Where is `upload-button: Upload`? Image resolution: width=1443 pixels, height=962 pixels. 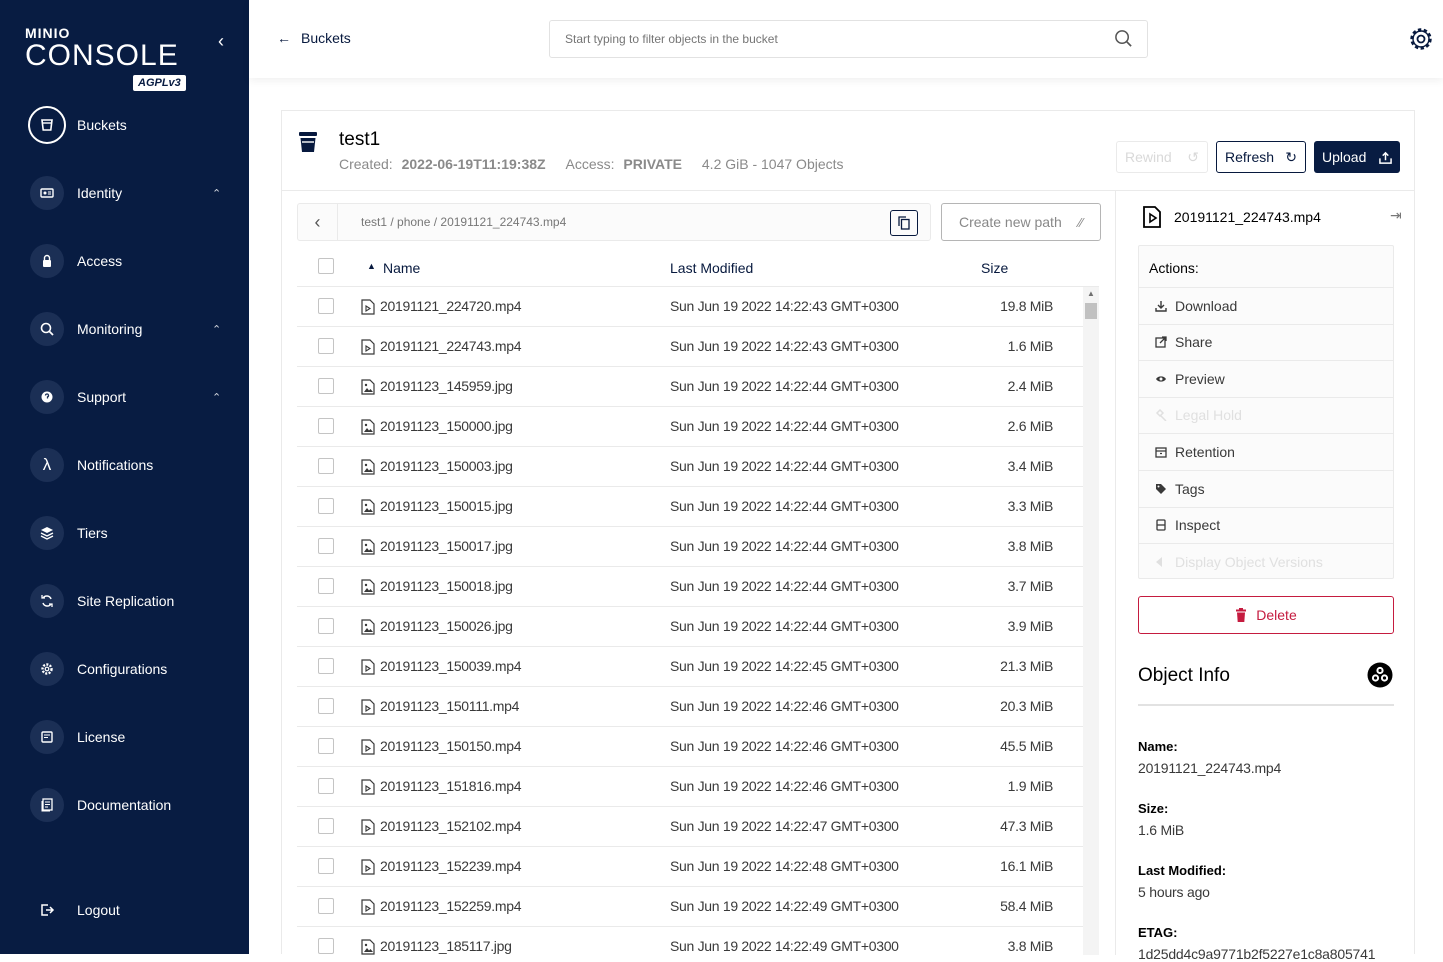 upload-button: Upload is located at coordinates (1357, 157).